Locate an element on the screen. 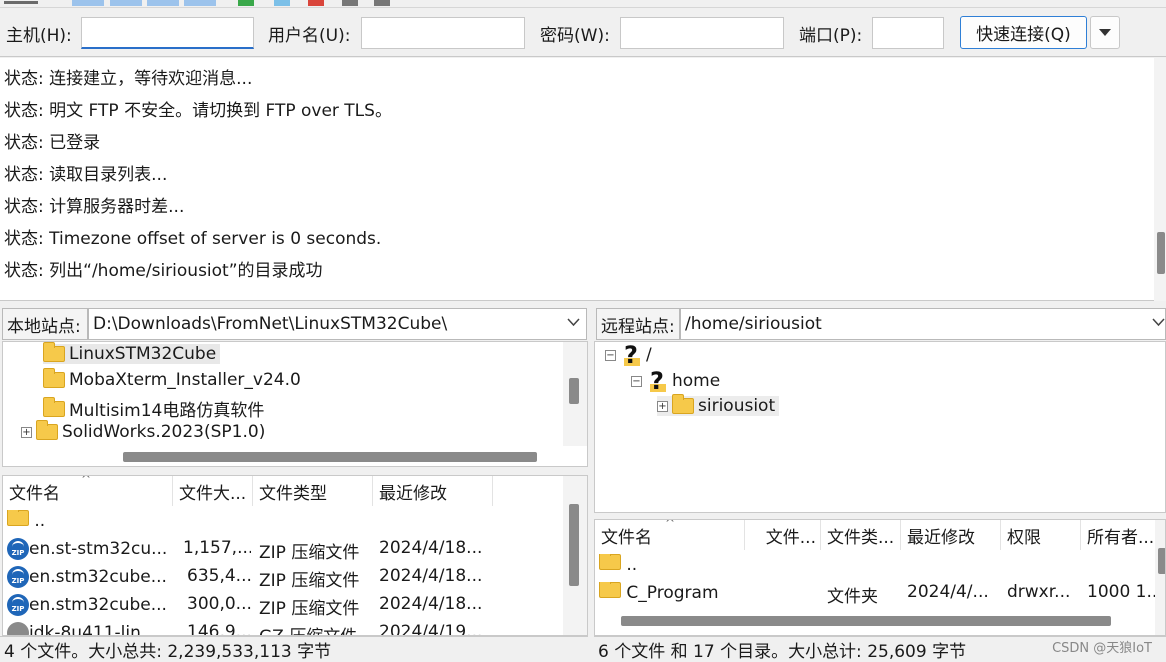 Image resolution: width=1166 pixels, height=662 pixels. log-line: 状态: 已登录 is located at coordinates (52, 143).